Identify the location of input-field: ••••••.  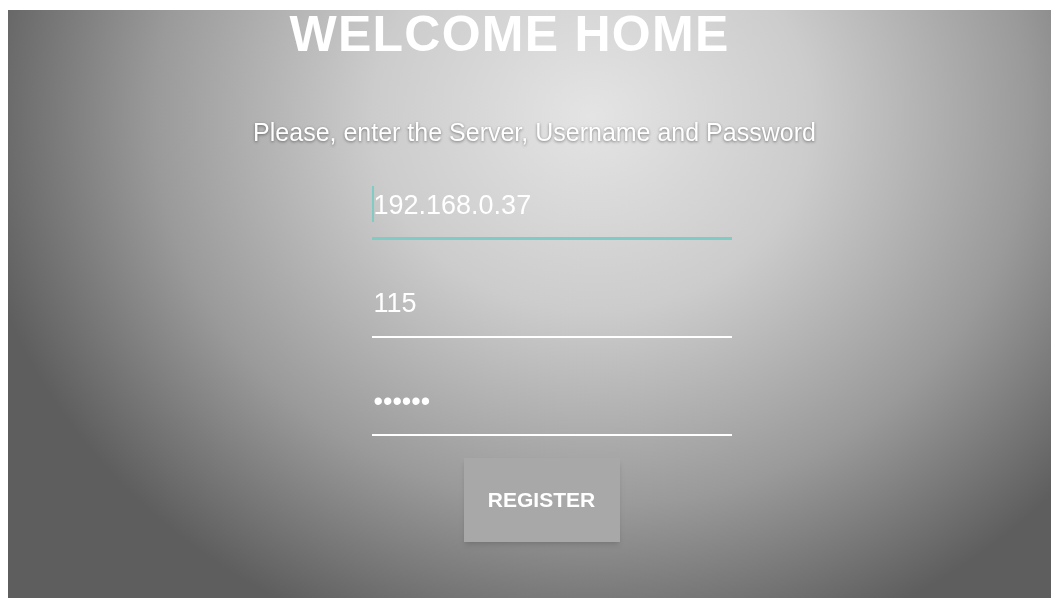
(551, 406).